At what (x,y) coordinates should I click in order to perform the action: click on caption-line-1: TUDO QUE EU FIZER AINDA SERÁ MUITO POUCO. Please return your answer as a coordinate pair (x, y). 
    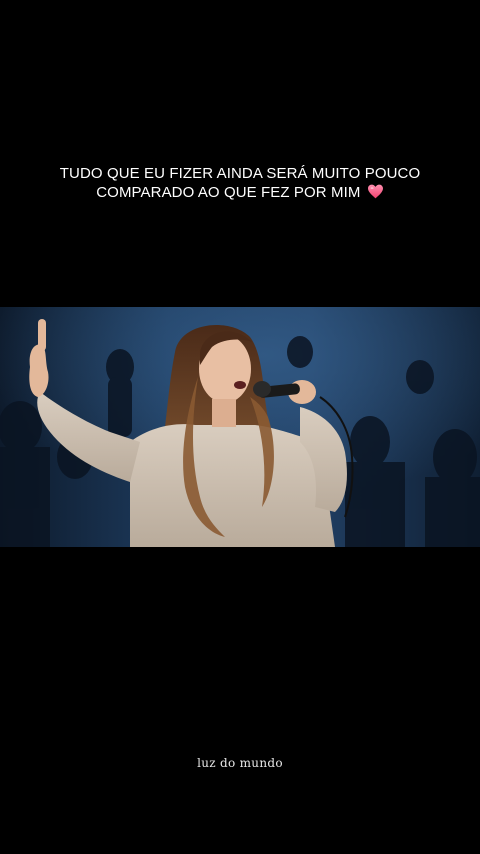
    Looking at the image, I should click on (240, 173).